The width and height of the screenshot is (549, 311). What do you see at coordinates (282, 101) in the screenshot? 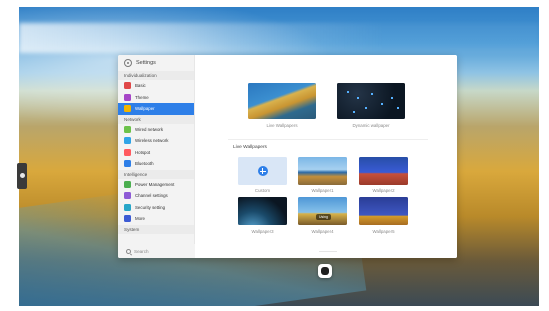
I see `live-wallpapers-option-thumb` at bounding box center [282, 101].